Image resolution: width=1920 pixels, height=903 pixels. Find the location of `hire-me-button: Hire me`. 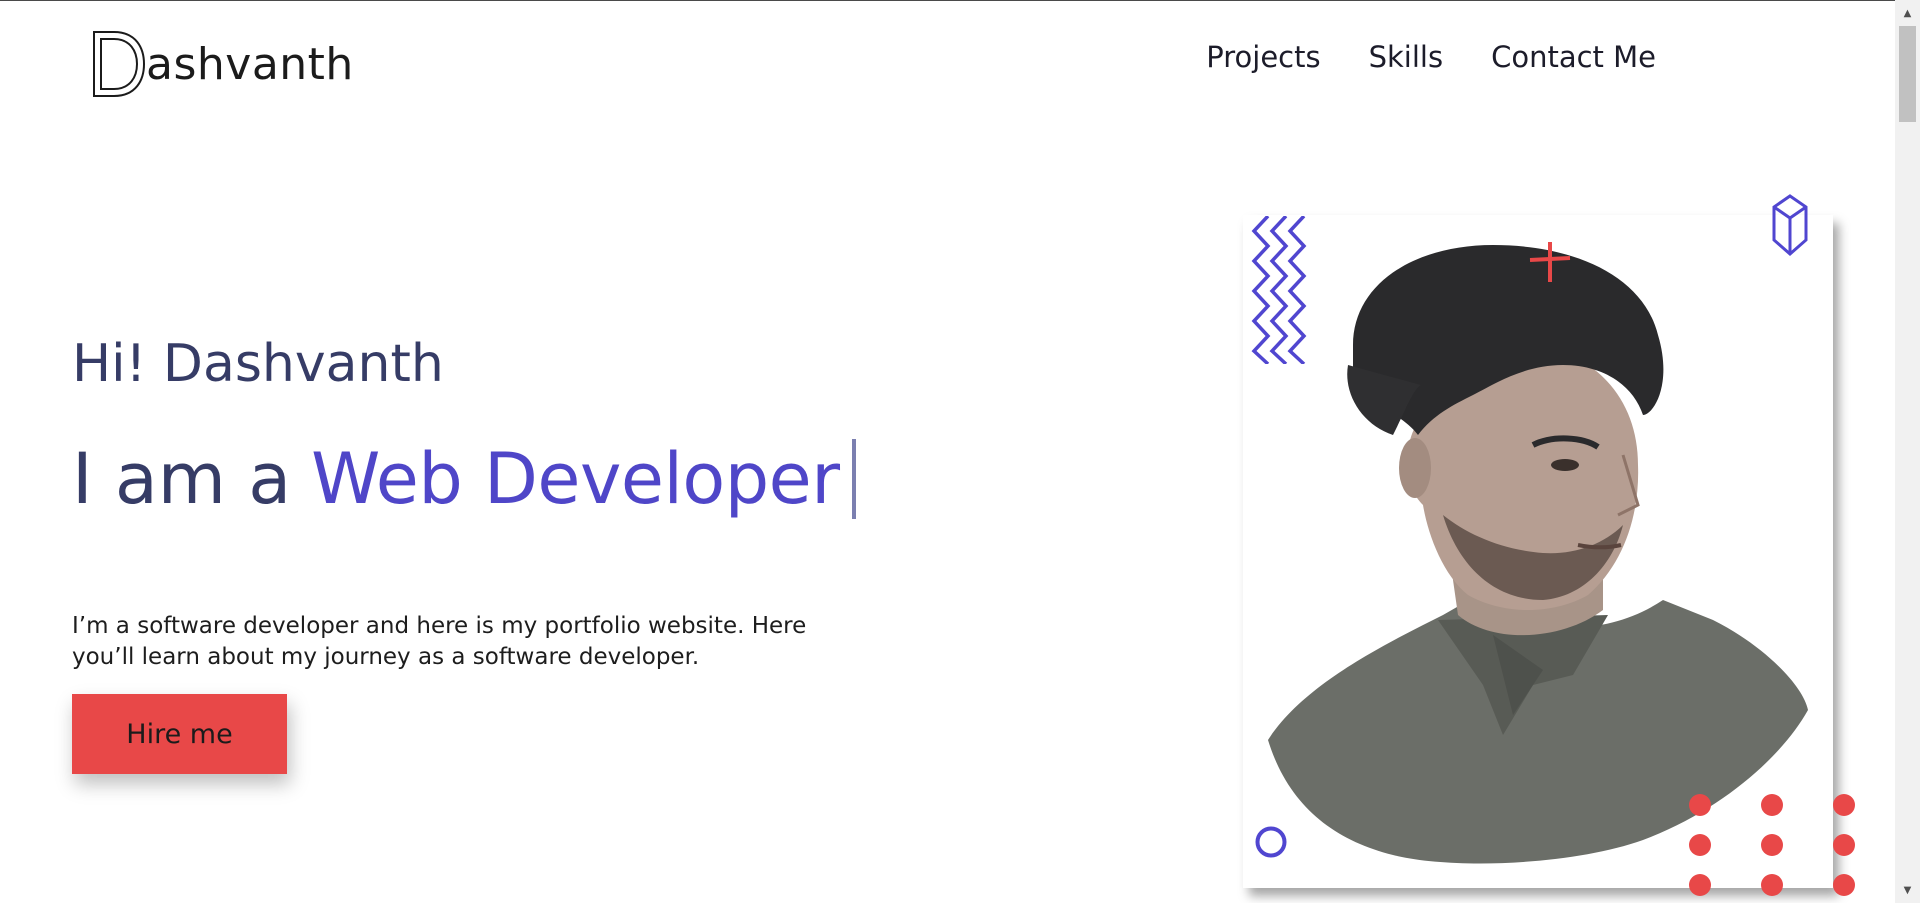

hire-me-button: Hire me is located at coordinates (179, 734).